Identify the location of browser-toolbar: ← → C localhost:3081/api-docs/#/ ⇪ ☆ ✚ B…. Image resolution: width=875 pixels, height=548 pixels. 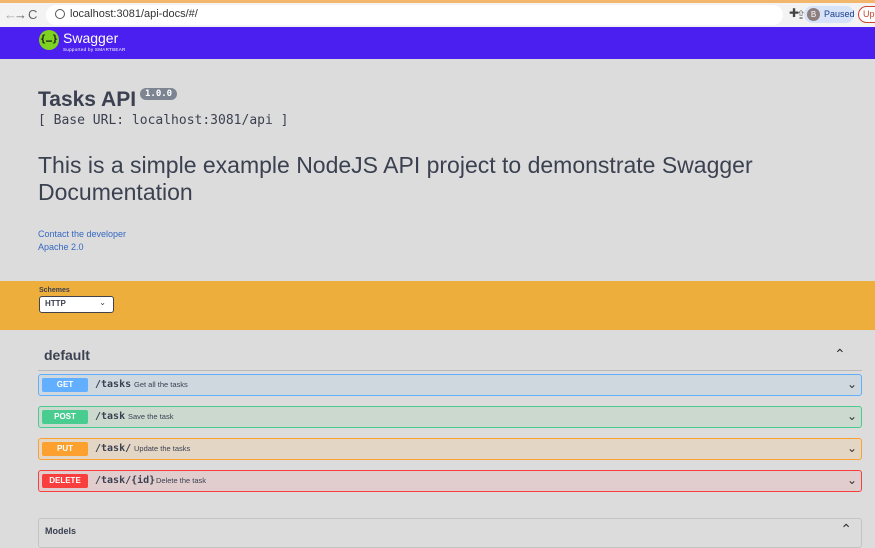
(437, 13).